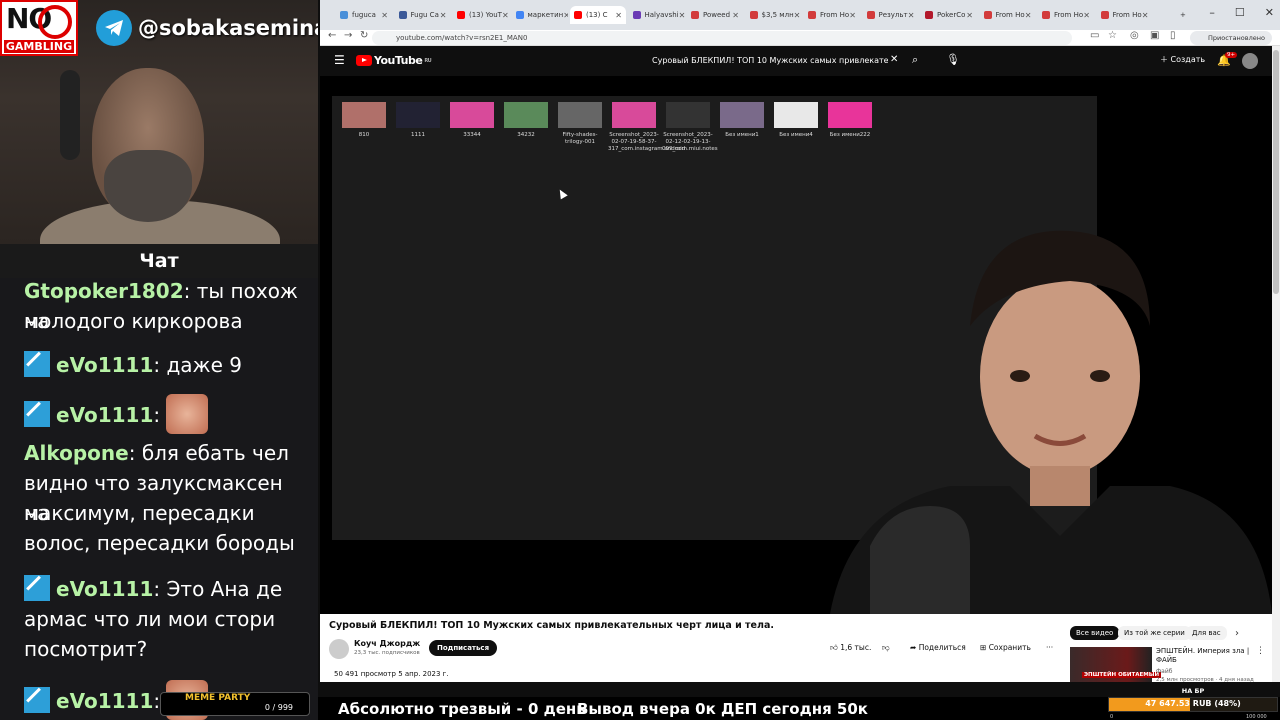  What do you see at coordinates (1154, 35) in the screenshot?
I see `puzzle-icon: ▣` at bounding box center [1154, 35].